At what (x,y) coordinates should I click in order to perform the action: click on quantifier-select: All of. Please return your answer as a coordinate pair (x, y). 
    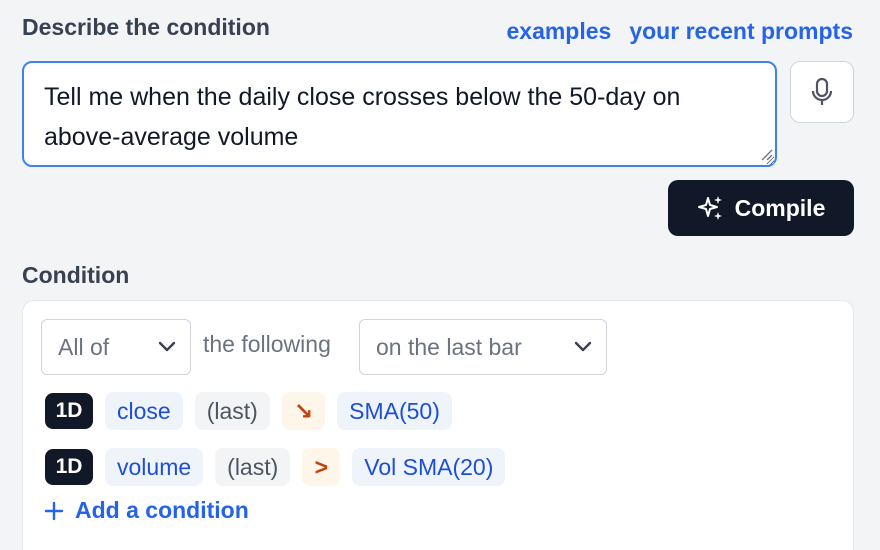
    Looking at the image, I should click on (116, 347).